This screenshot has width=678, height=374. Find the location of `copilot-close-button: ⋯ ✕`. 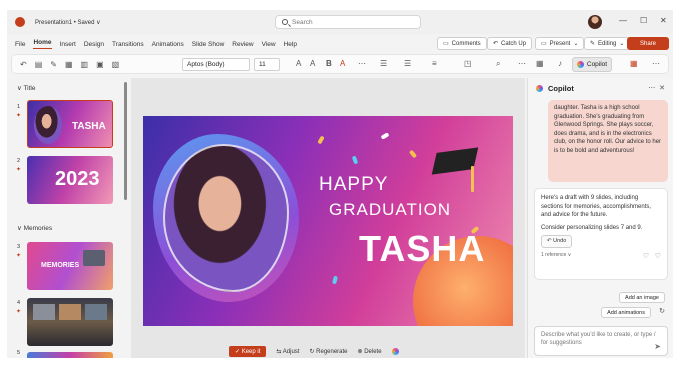

copilot-close-button: ⋯ ✕ is located at coordinates (656, 88).